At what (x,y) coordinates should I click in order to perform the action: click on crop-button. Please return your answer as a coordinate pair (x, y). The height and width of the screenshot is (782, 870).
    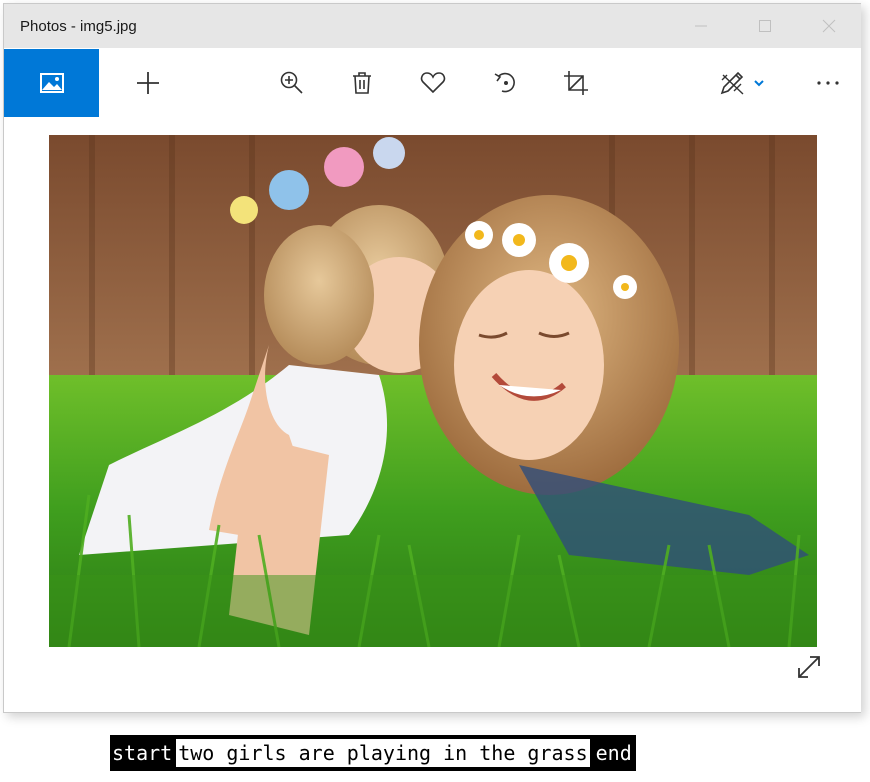
    Looking at the image, I should click on (576, 83).